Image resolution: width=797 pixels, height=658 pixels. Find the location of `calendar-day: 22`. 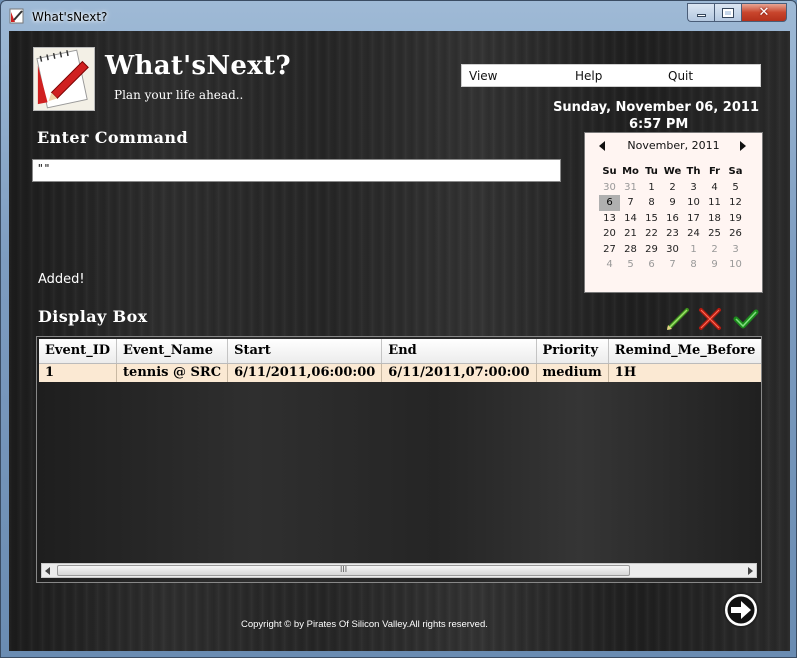

calendar-day: 22 is located at coordinates (651, 234).